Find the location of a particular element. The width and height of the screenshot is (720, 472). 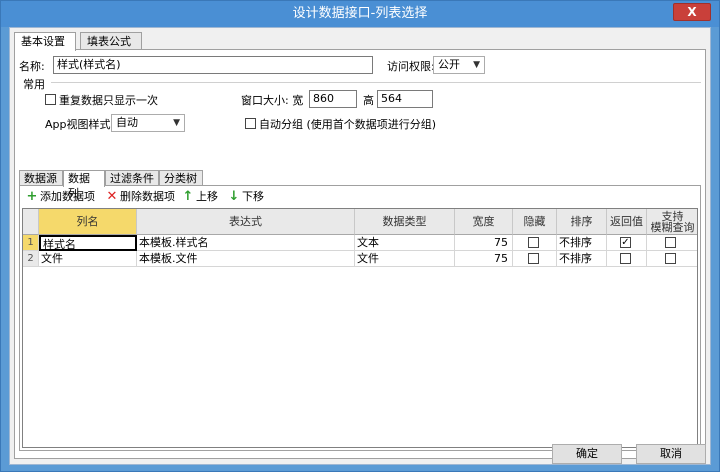

repeat-once-label: 重复数据只显示一次 is located at coordinates (108, 100).